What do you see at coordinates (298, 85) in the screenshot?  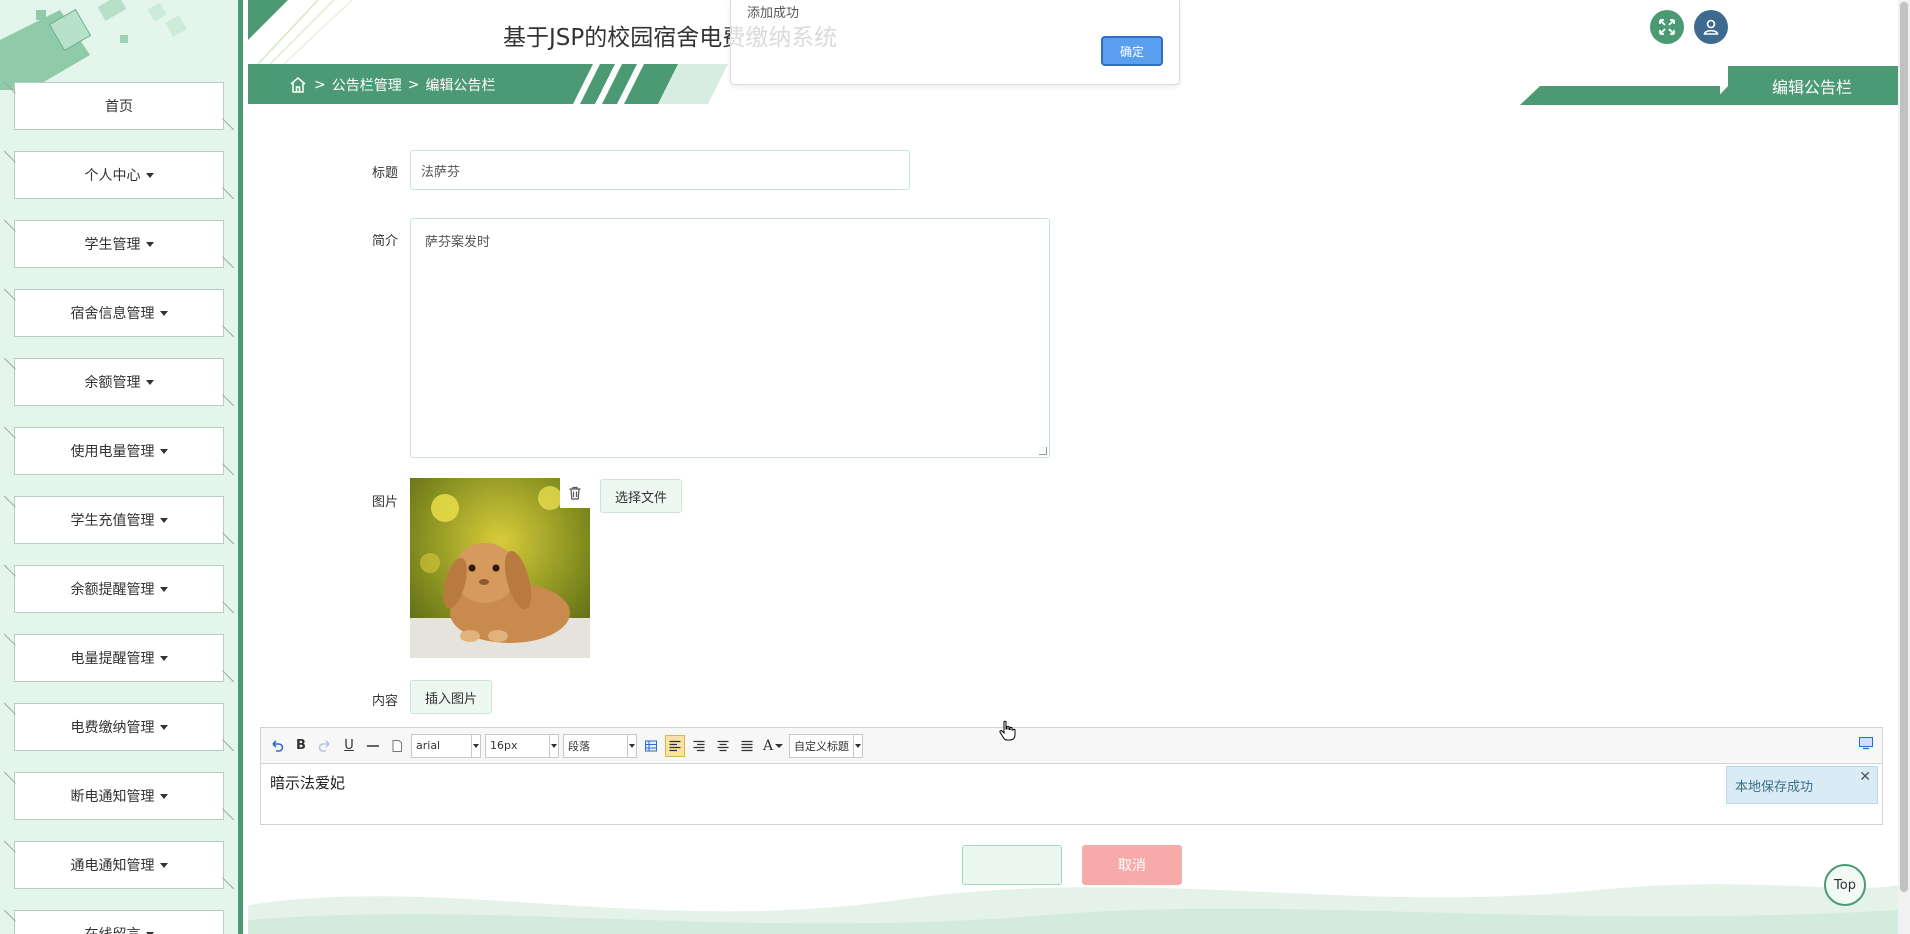 I see `home-icon` at bounding box center [298, 85].